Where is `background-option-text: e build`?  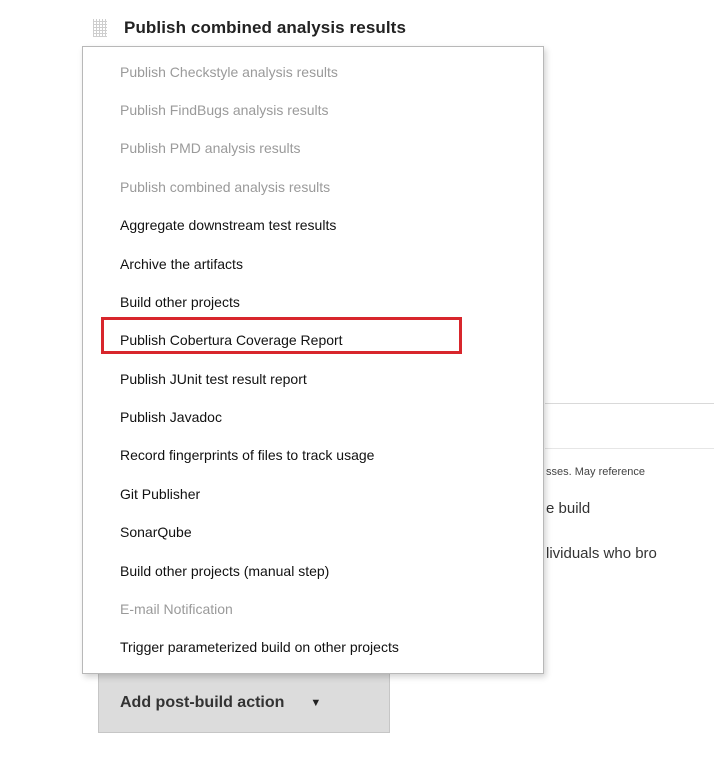
background-option-text: e build is located at coordinates (568, 508).